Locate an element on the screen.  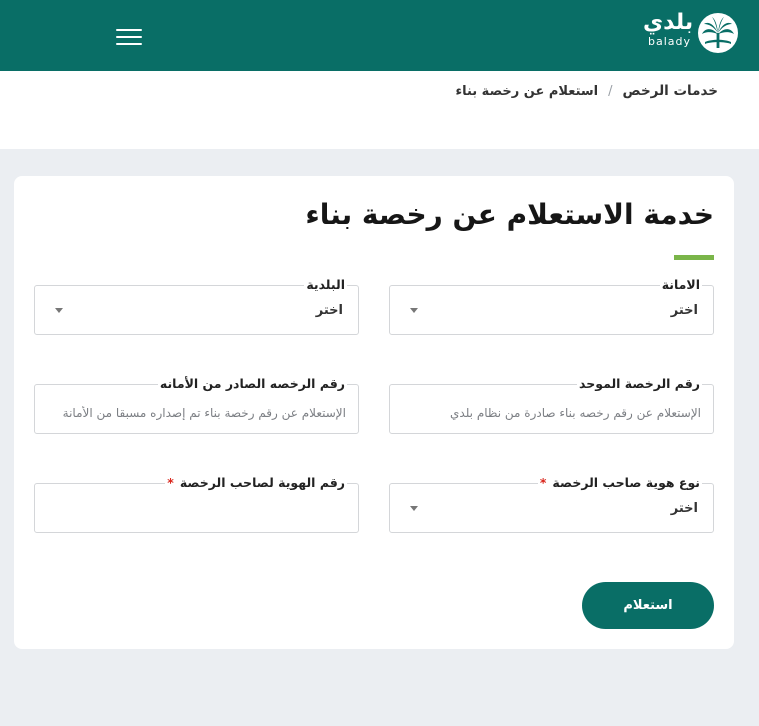
owner-id-type-selected-value: اختر is located at coordinates (684, 508).